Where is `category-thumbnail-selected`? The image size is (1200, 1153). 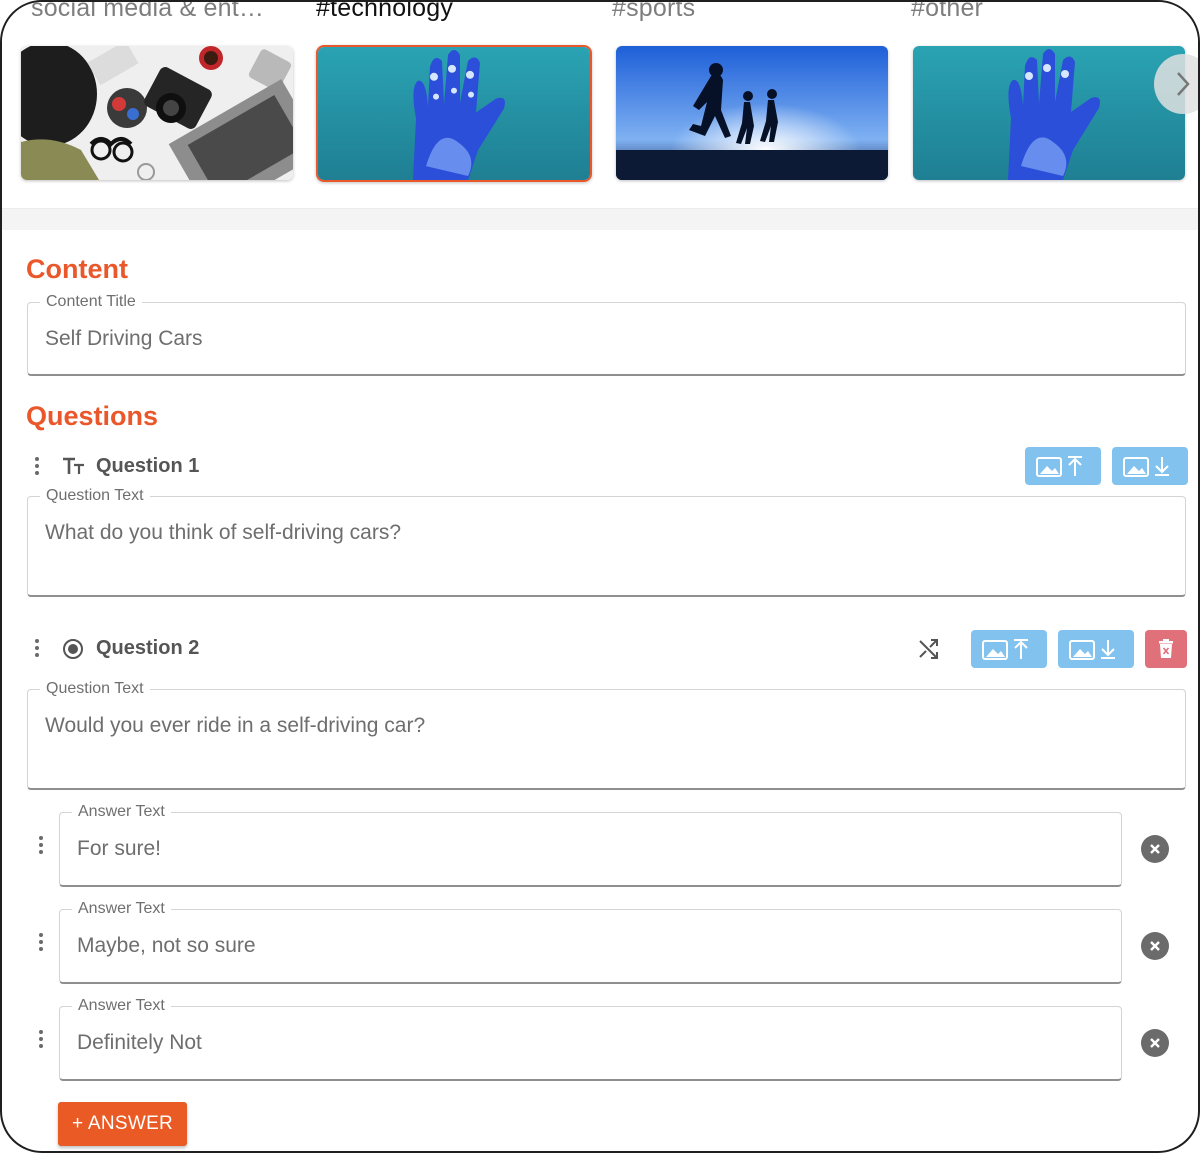 category-thumbnail-selected is located at coordinates (454, 113).